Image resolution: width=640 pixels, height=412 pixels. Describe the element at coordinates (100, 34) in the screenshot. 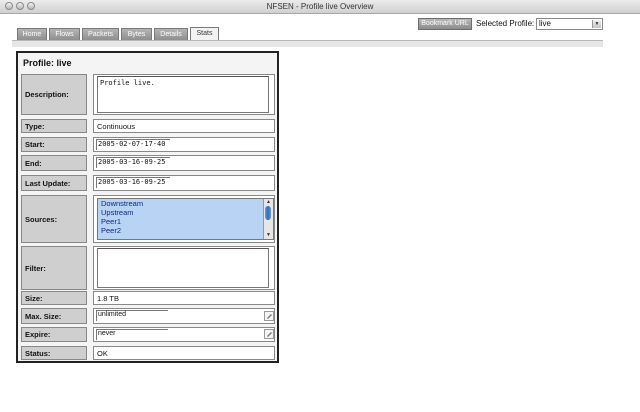

I see `tab-packets: Packets` at that location.